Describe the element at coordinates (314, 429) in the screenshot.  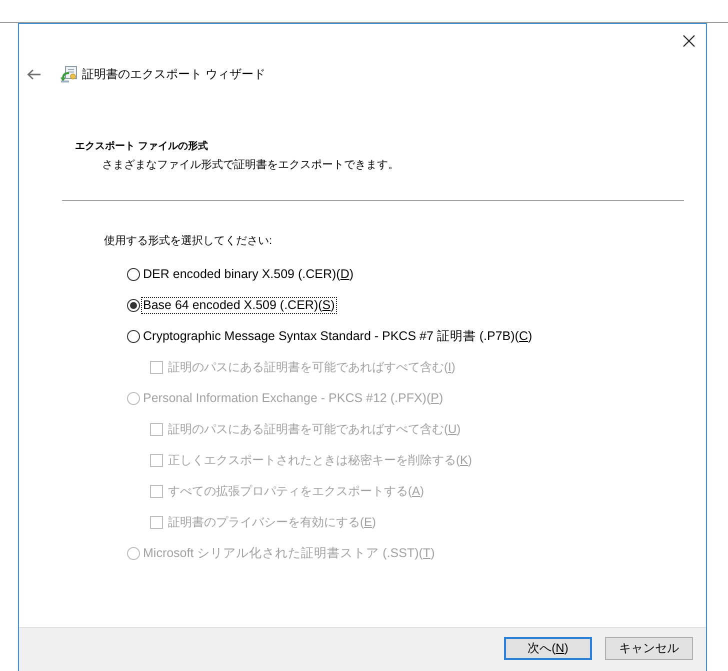
I see `checkbox-label: 証明のパスにある証明書を可能であればすべて含む(U)` at that location.